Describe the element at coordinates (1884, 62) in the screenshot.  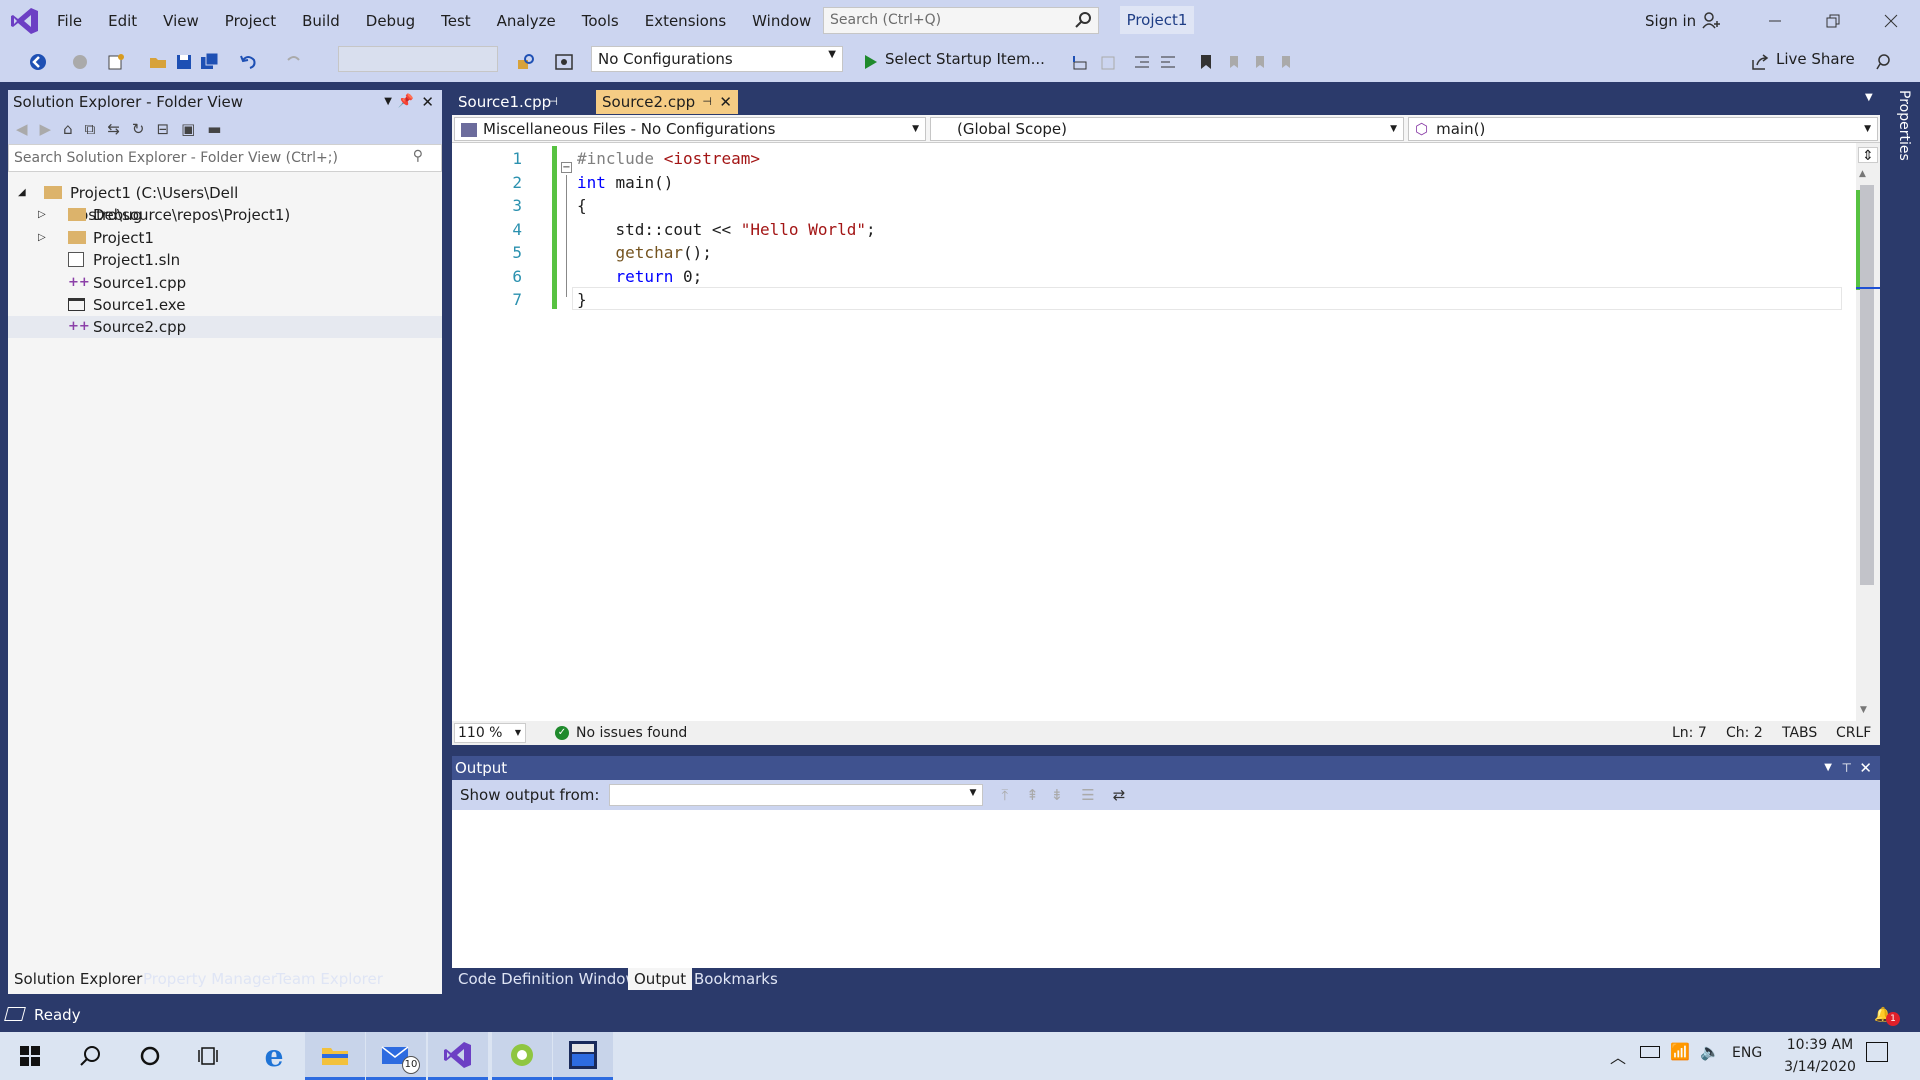
I see `feedback-icon` at that location.